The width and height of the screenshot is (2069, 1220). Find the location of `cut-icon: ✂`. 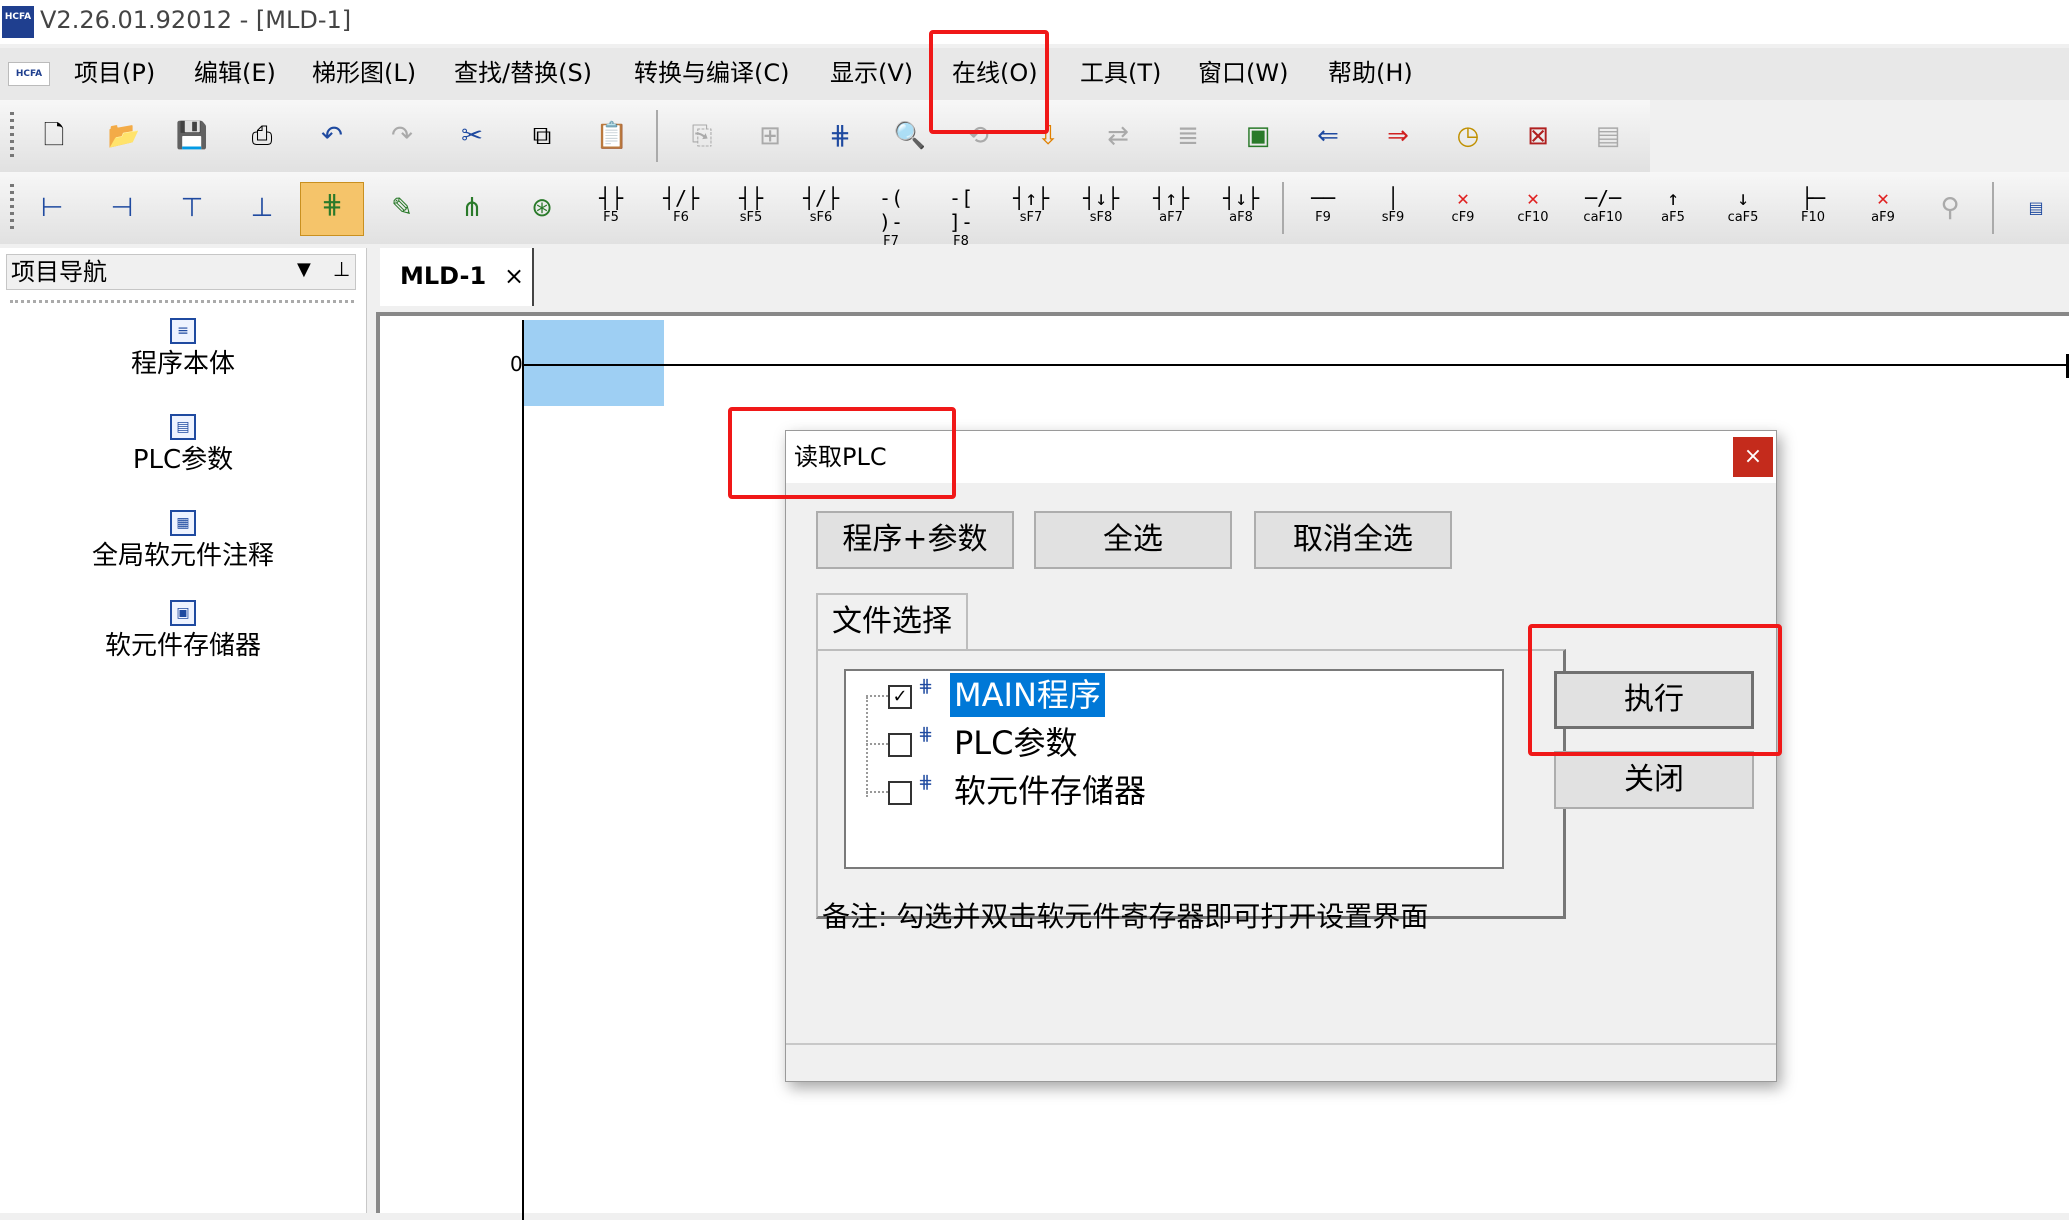

cut-icon: ✂ is located at coordinates (472, 136).